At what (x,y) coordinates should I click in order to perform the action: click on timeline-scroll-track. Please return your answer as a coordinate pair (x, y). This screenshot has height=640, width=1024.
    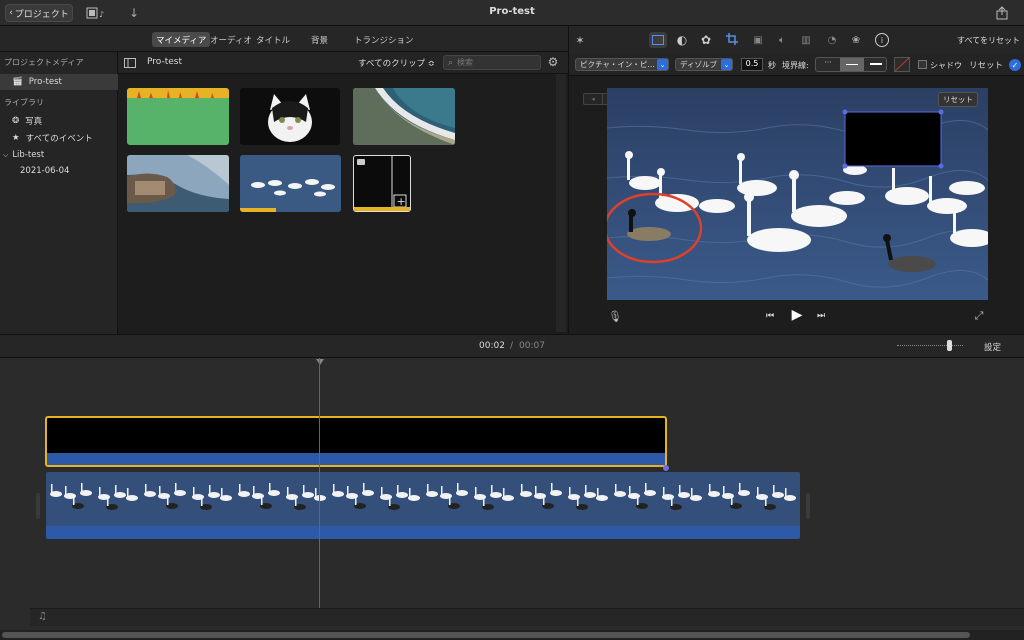
    Looking at the image, I should click on (512, 635).